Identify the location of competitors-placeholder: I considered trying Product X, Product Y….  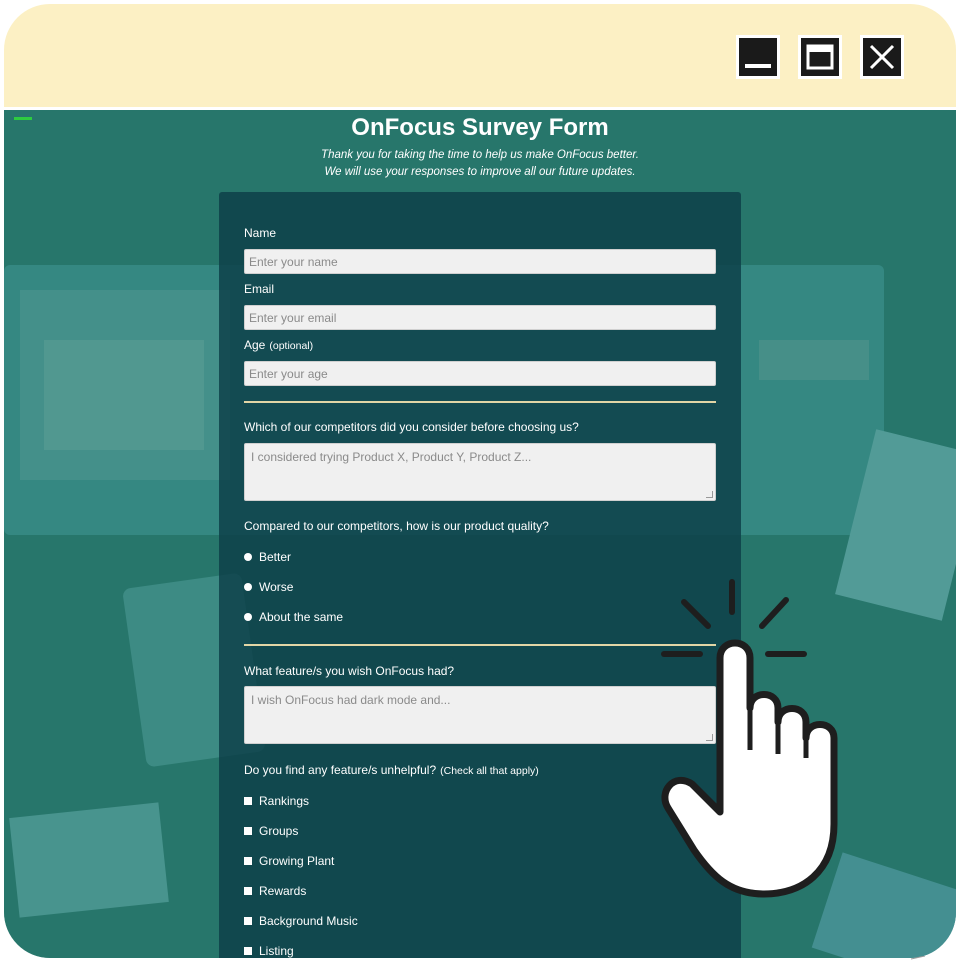
(391, 457).